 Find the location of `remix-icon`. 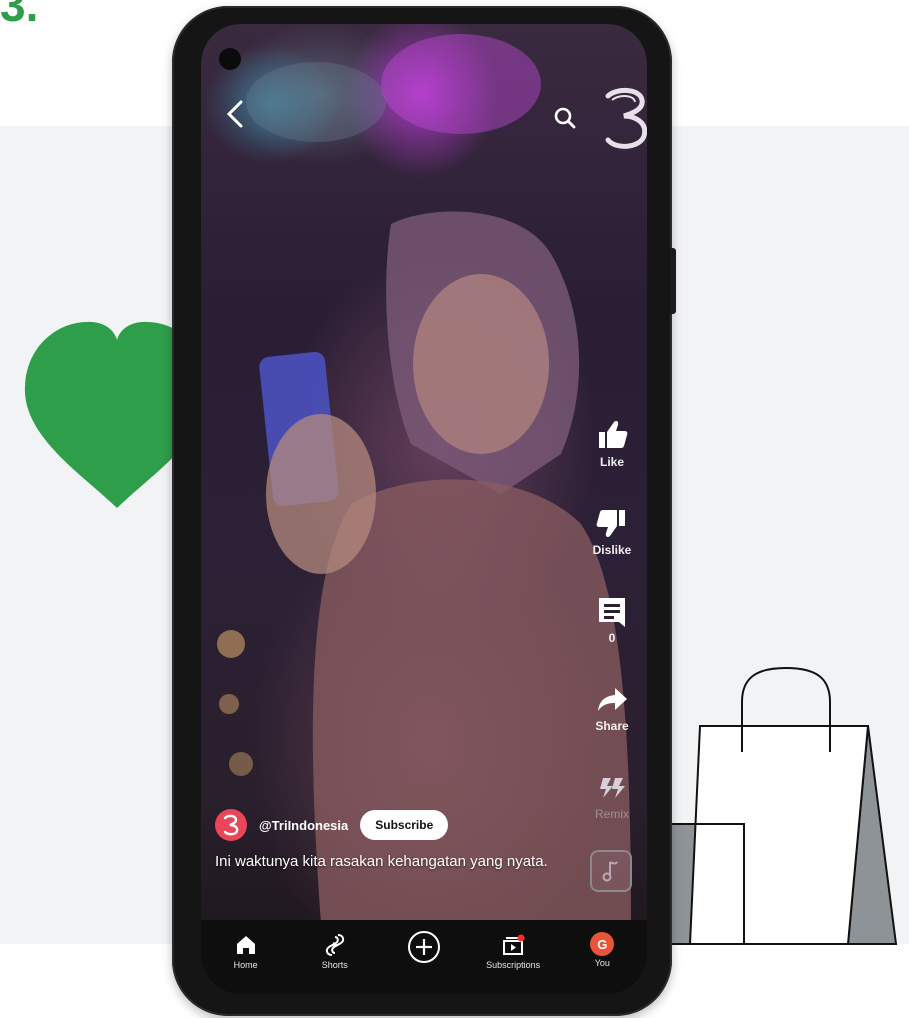

remix-icon is located at coordinates (612, 788).